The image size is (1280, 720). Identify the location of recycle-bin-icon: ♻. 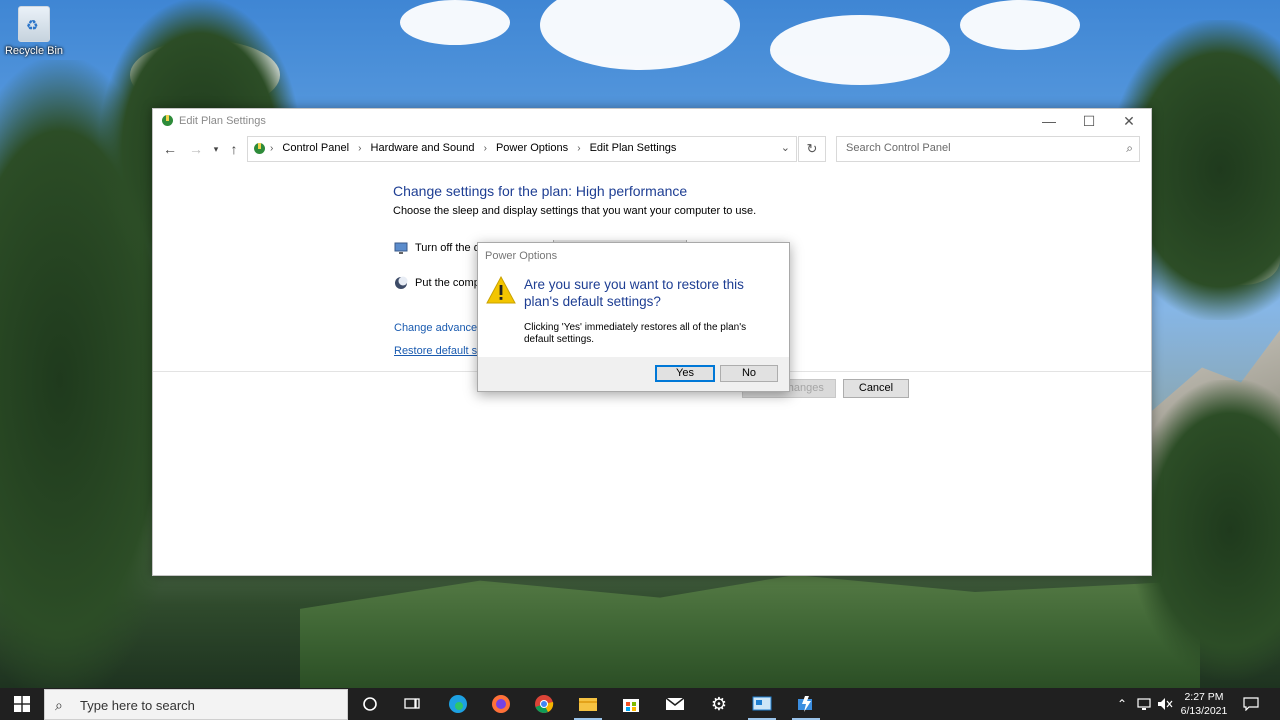
(34, 24).